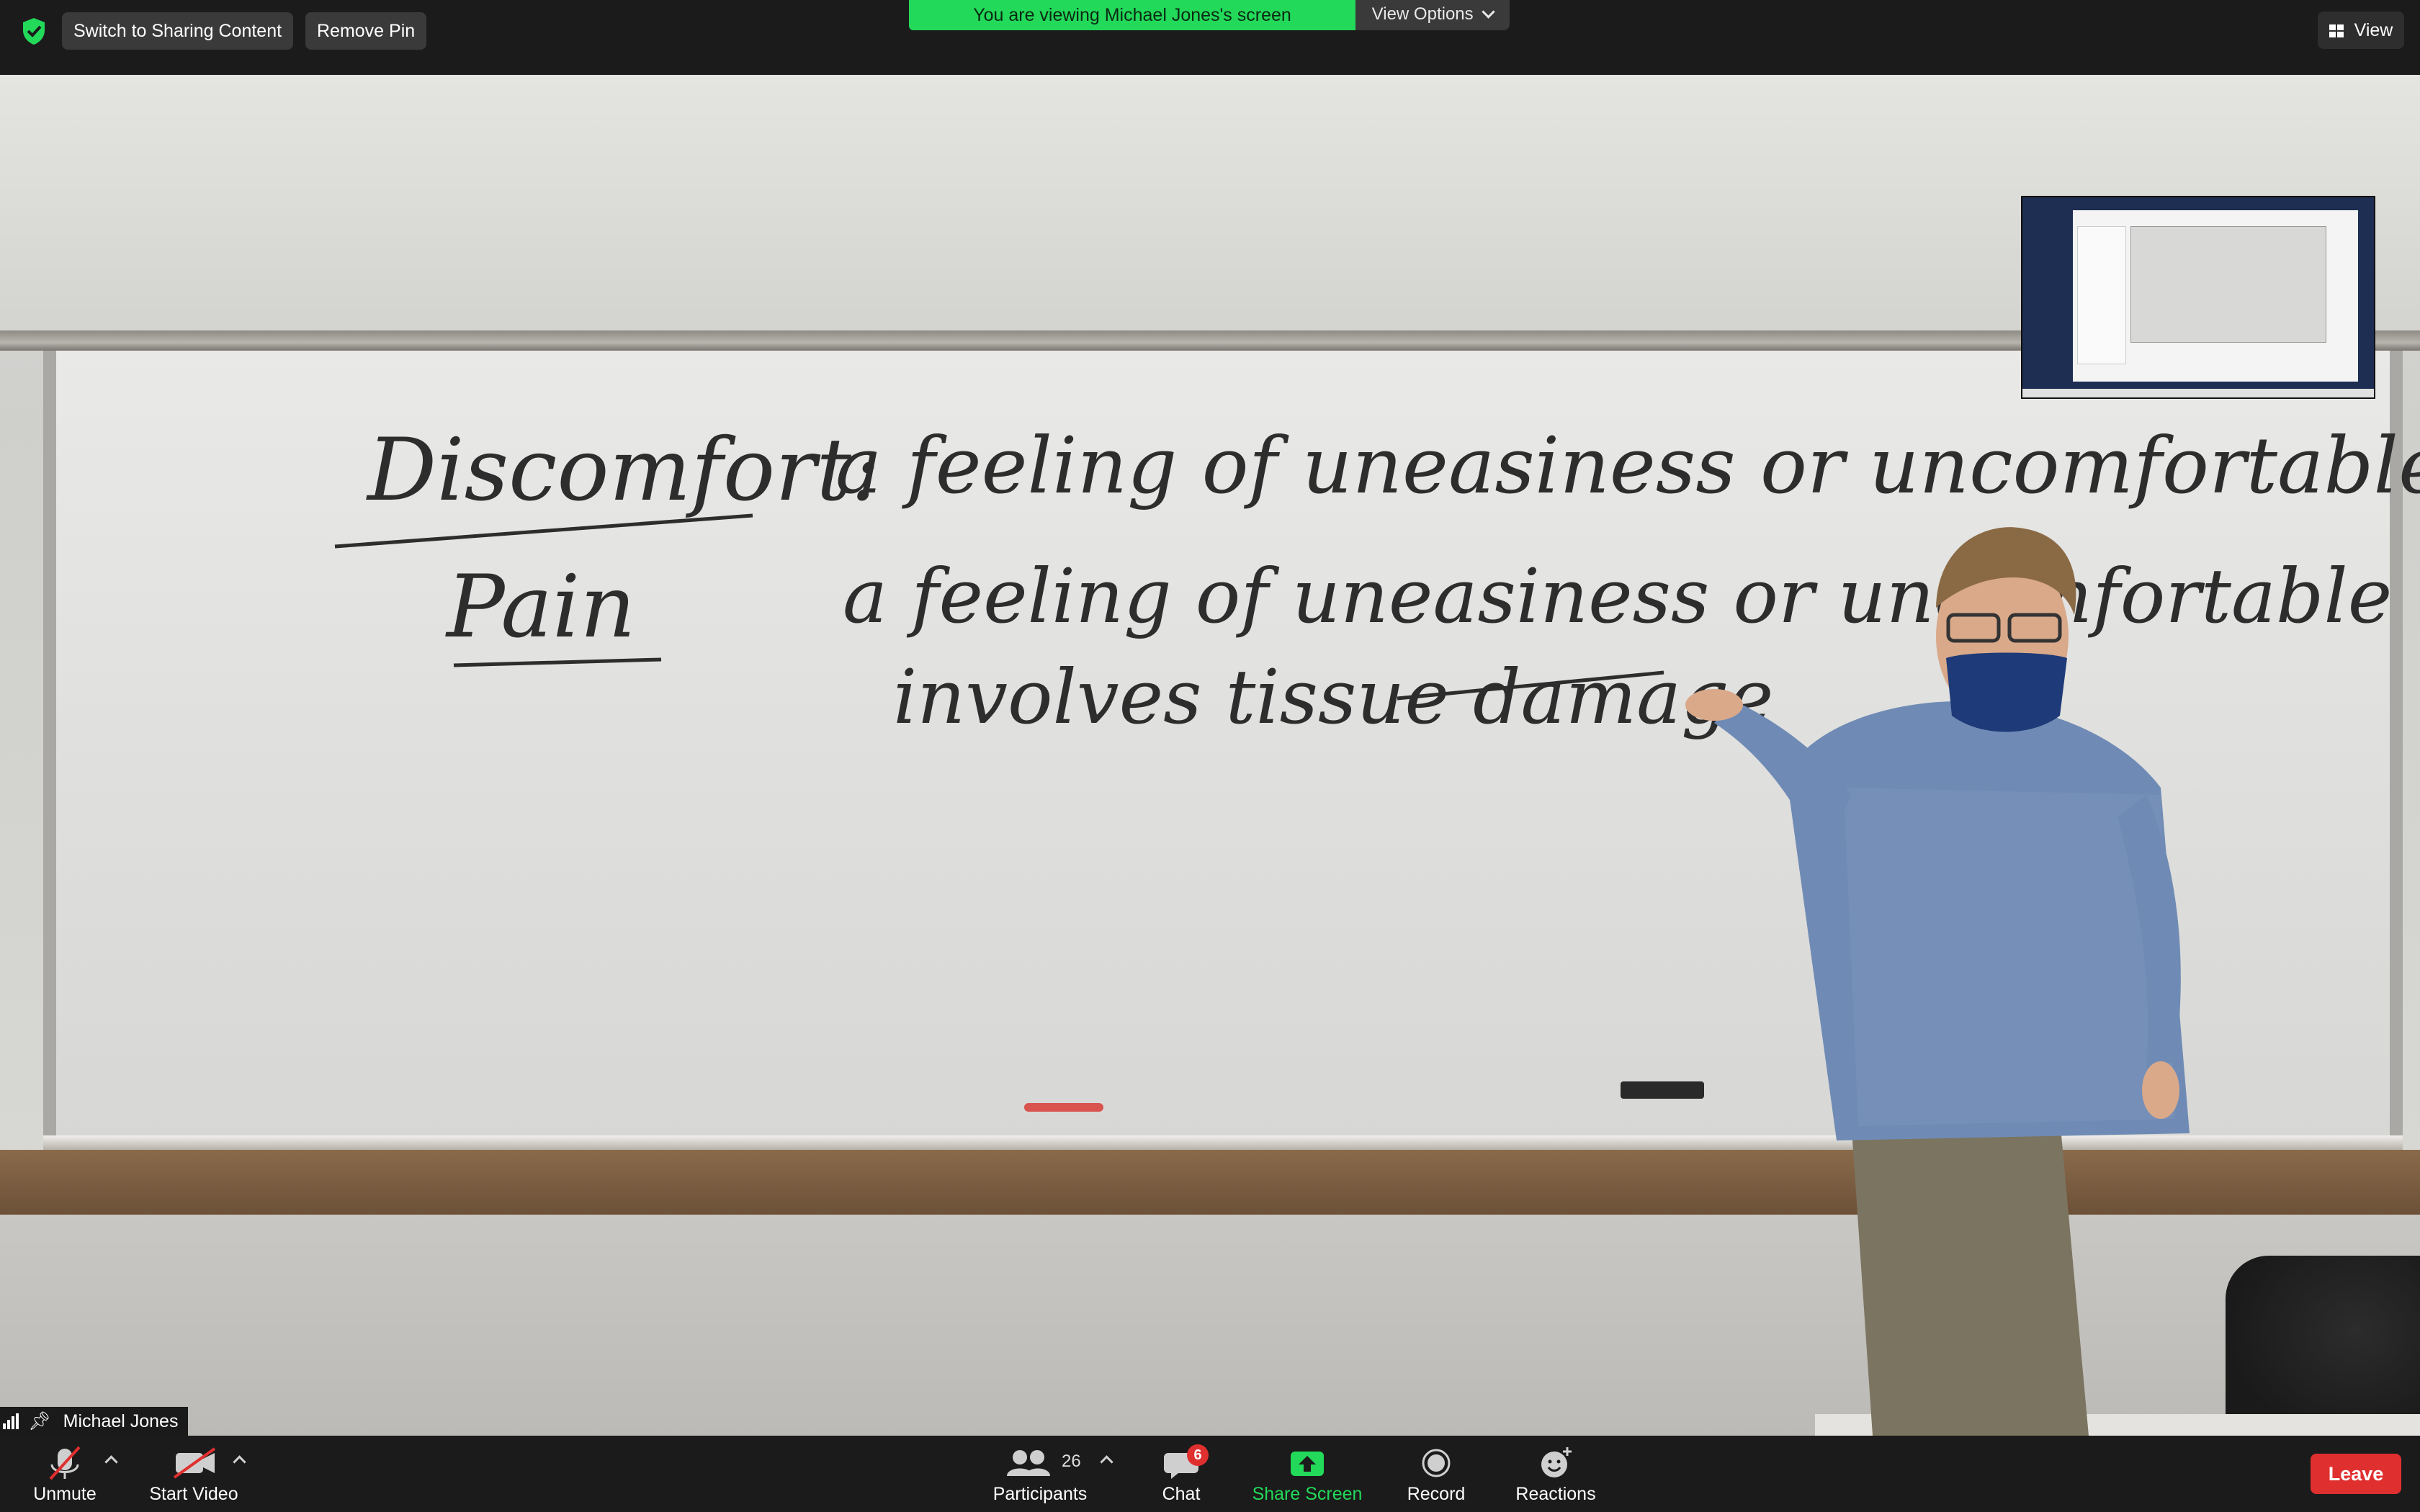 This screenshot has height=1512, width=2420. I want to click on audio-options-caret, so click(111, 1462).